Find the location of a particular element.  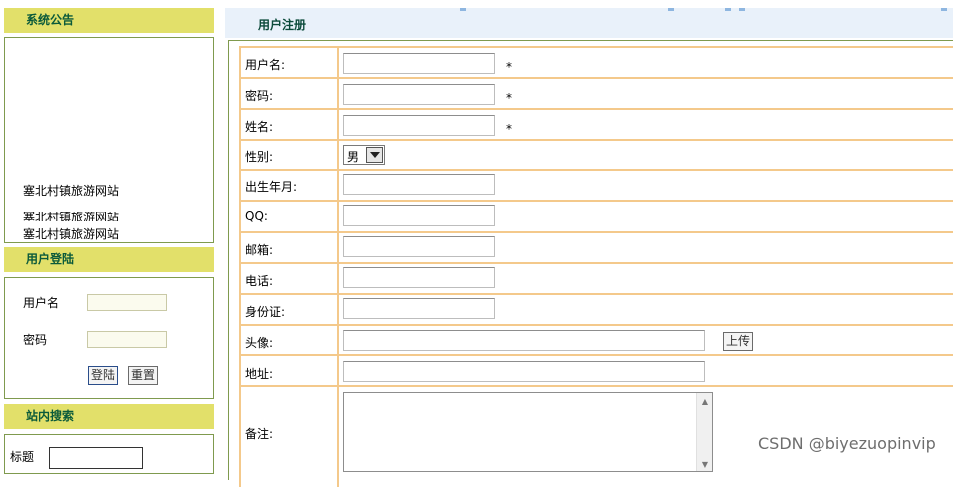

textarea-scrollbar: ▲ ▼ is located at coordinates (704, 432).